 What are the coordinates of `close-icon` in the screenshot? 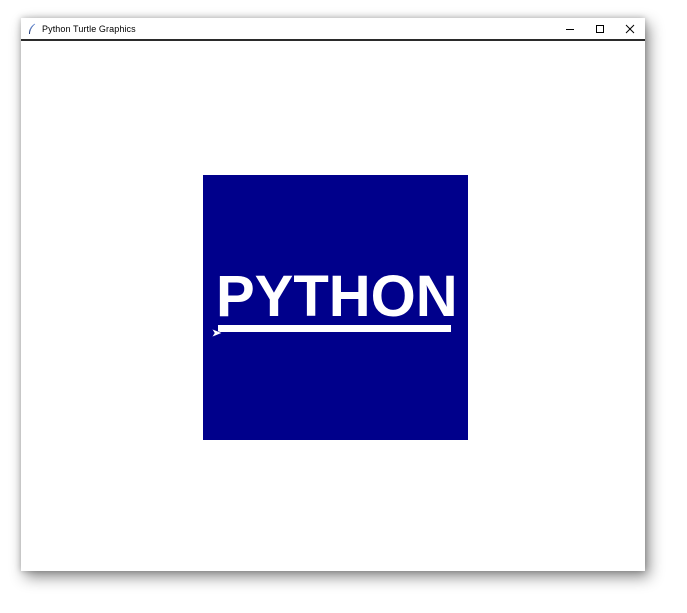 It's located at (630, 28).